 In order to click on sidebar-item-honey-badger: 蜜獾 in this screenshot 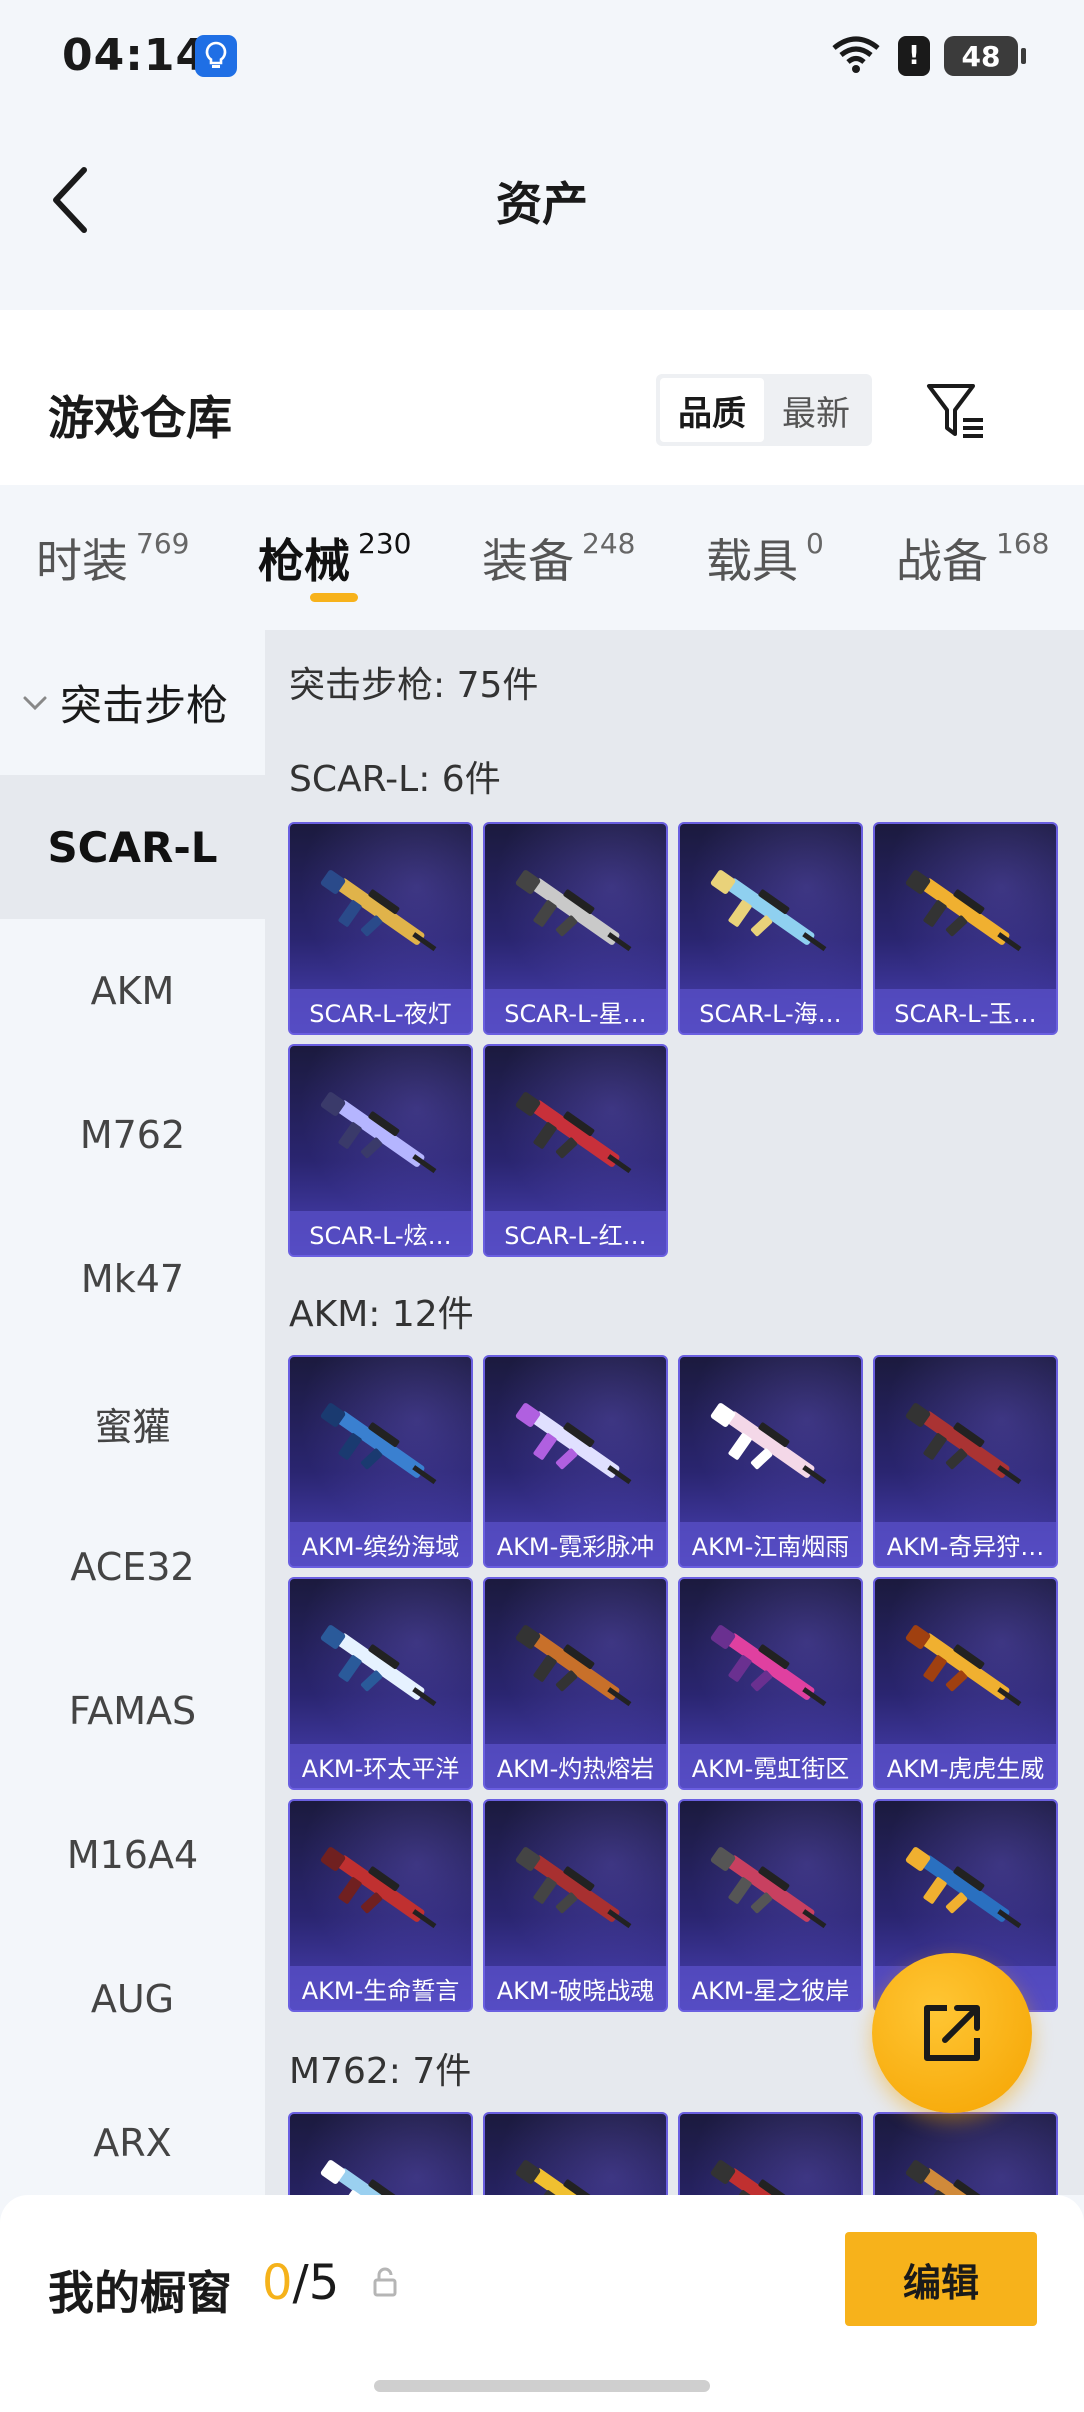, I will do `click(132, 1423)`.